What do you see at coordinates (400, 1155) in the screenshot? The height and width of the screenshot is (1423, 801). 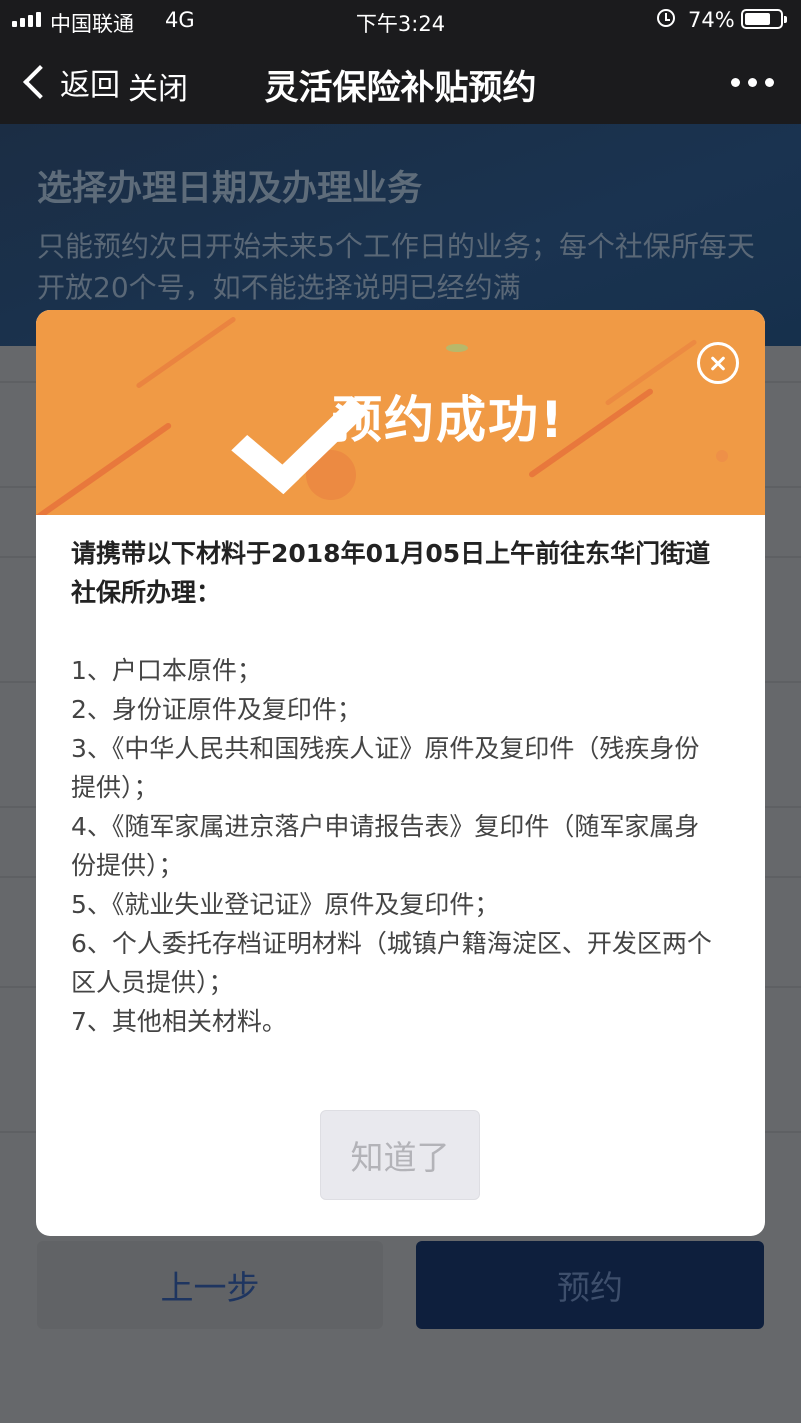 I see `acknowledge-button: 知道了` at bounding box center [400, 1155].